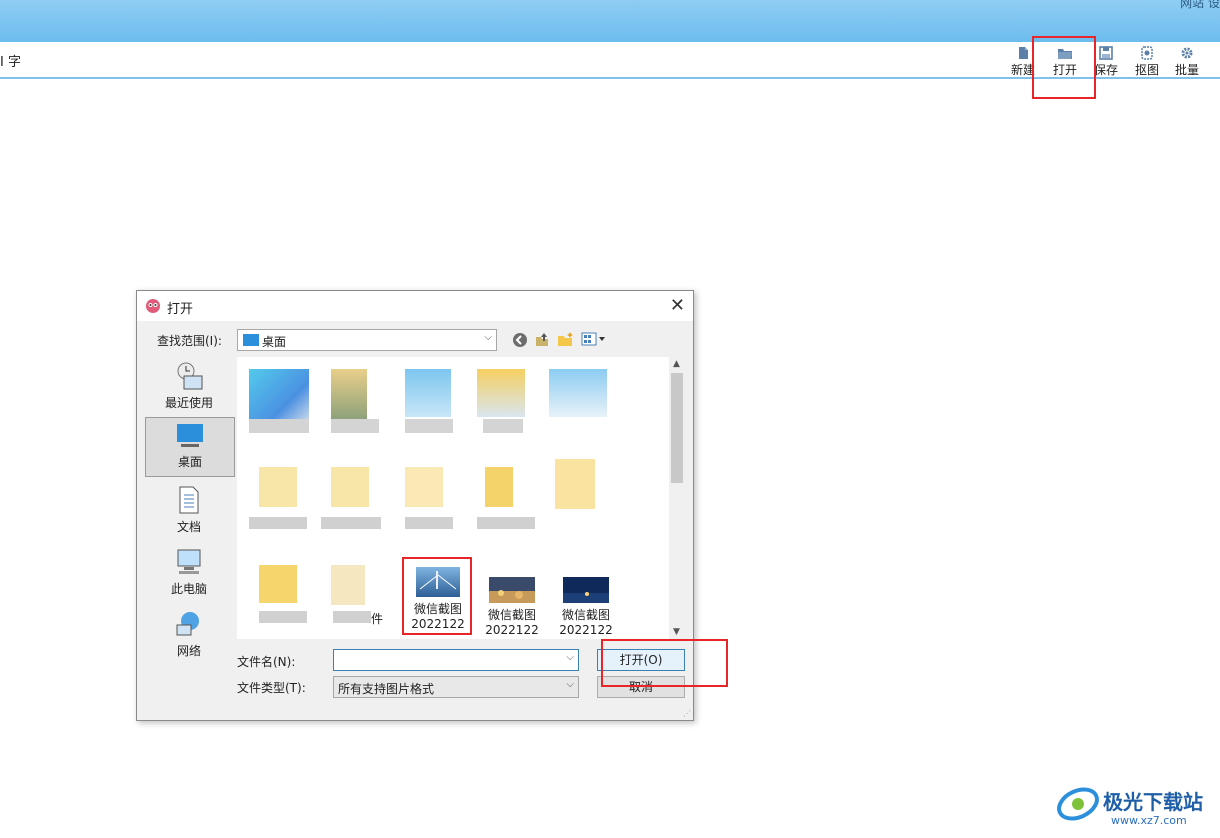 Image resolution: width=1220 pixels, height=838 pixels. What do you see at coordinates (586, 607) in the screenshot?
I see `file-item-screenshot-3: 微信截图 2022122` at bounding box center [586, 607].